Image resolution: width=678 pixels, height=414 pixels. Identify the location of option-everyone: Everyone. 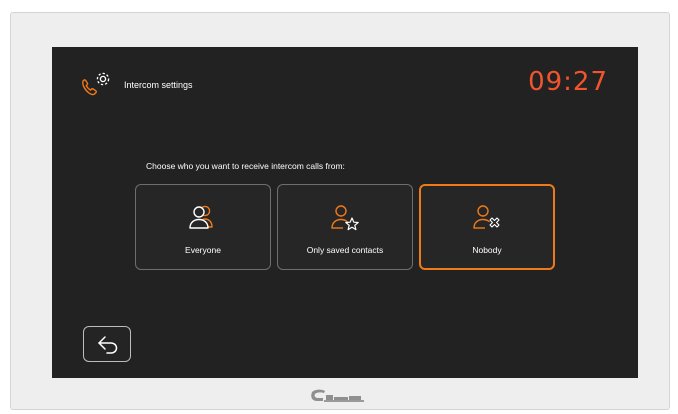
(203, 227).